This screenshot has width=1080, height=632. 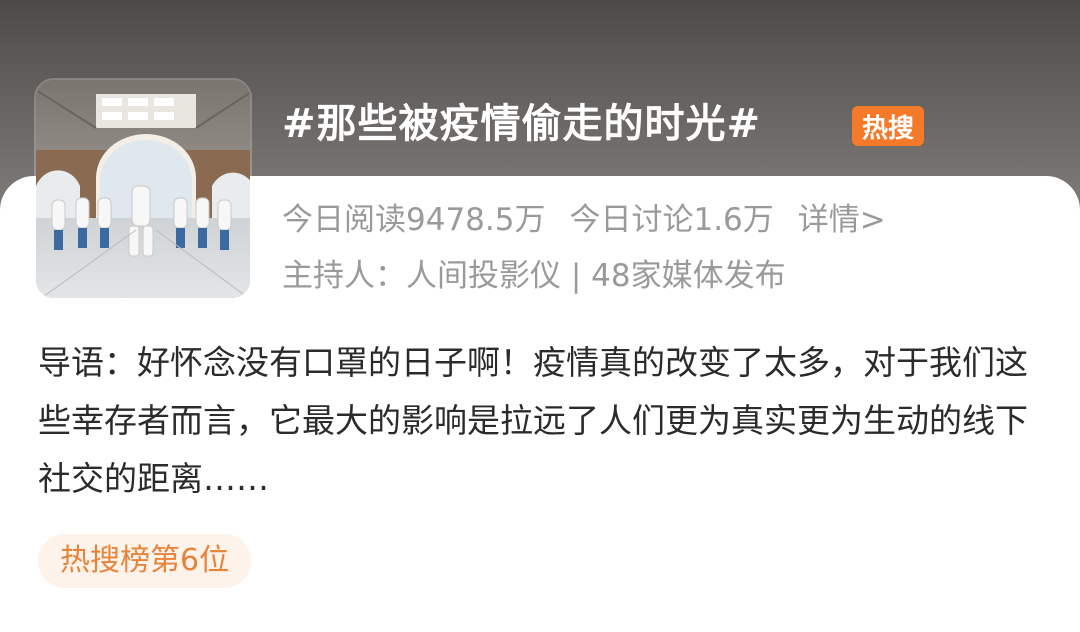 What do you see at coordinates (534, 276) in the screenshot?
I see `host-info: 主持人：人间投影仪 | 48家媒体发布` at bounding box center [534, 276].